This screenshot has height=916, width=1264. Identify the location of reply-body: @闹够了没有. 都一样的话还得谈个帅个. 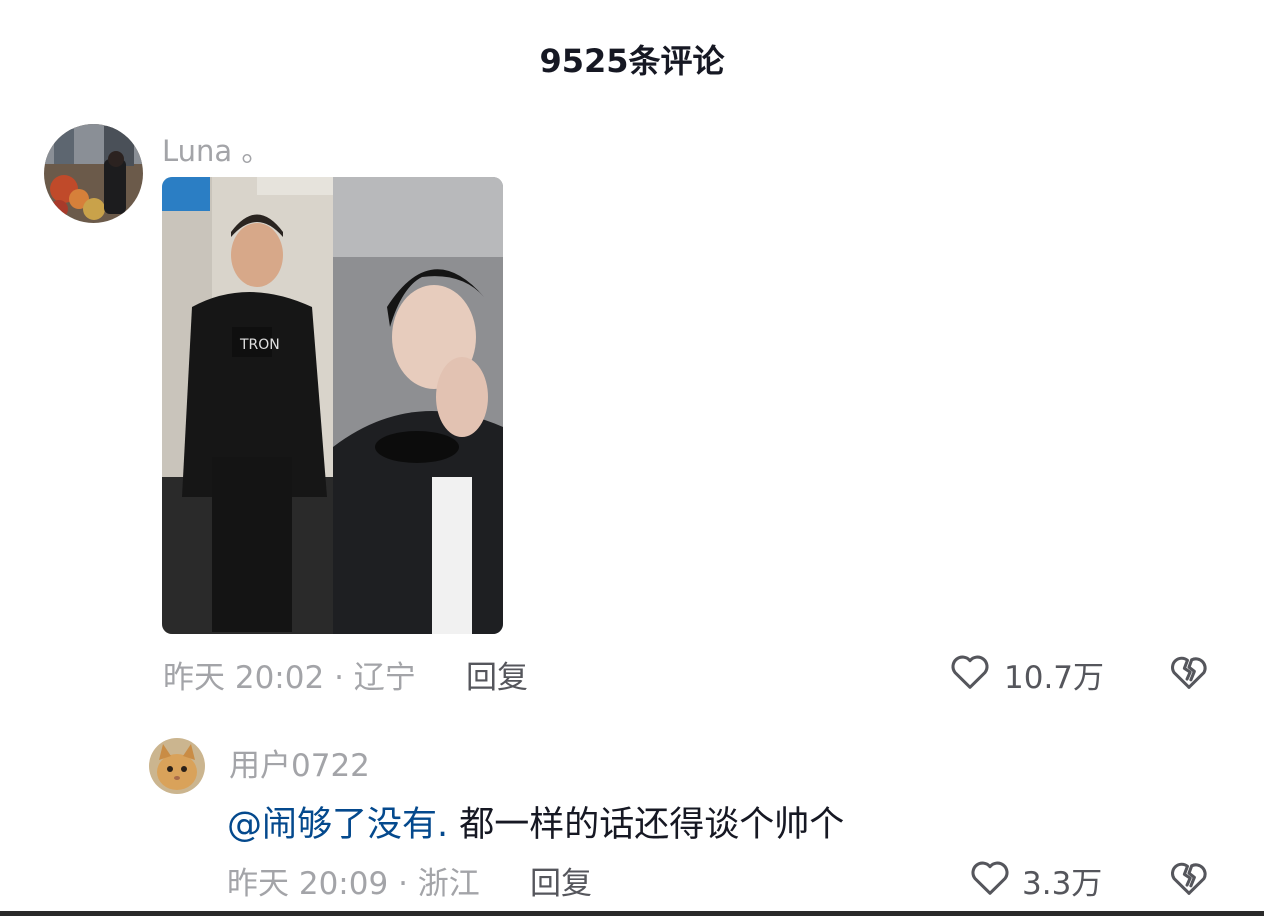
(535, 821).